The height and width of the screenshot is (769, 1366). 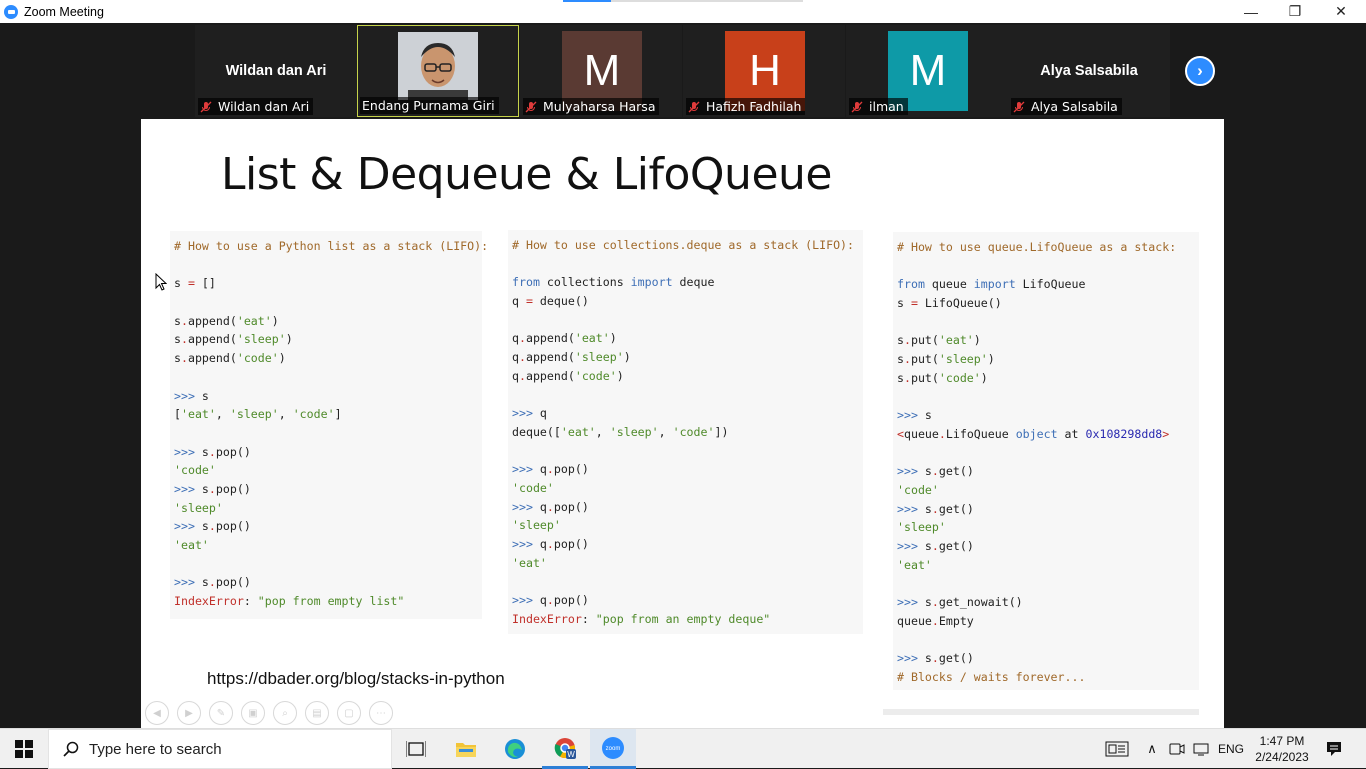 What do you see at coordinates (1037, 247) in the screenshot?
I see `code-token: # How to use queue.LifoQueue as a stack:` at bounding box center [1037, 247].